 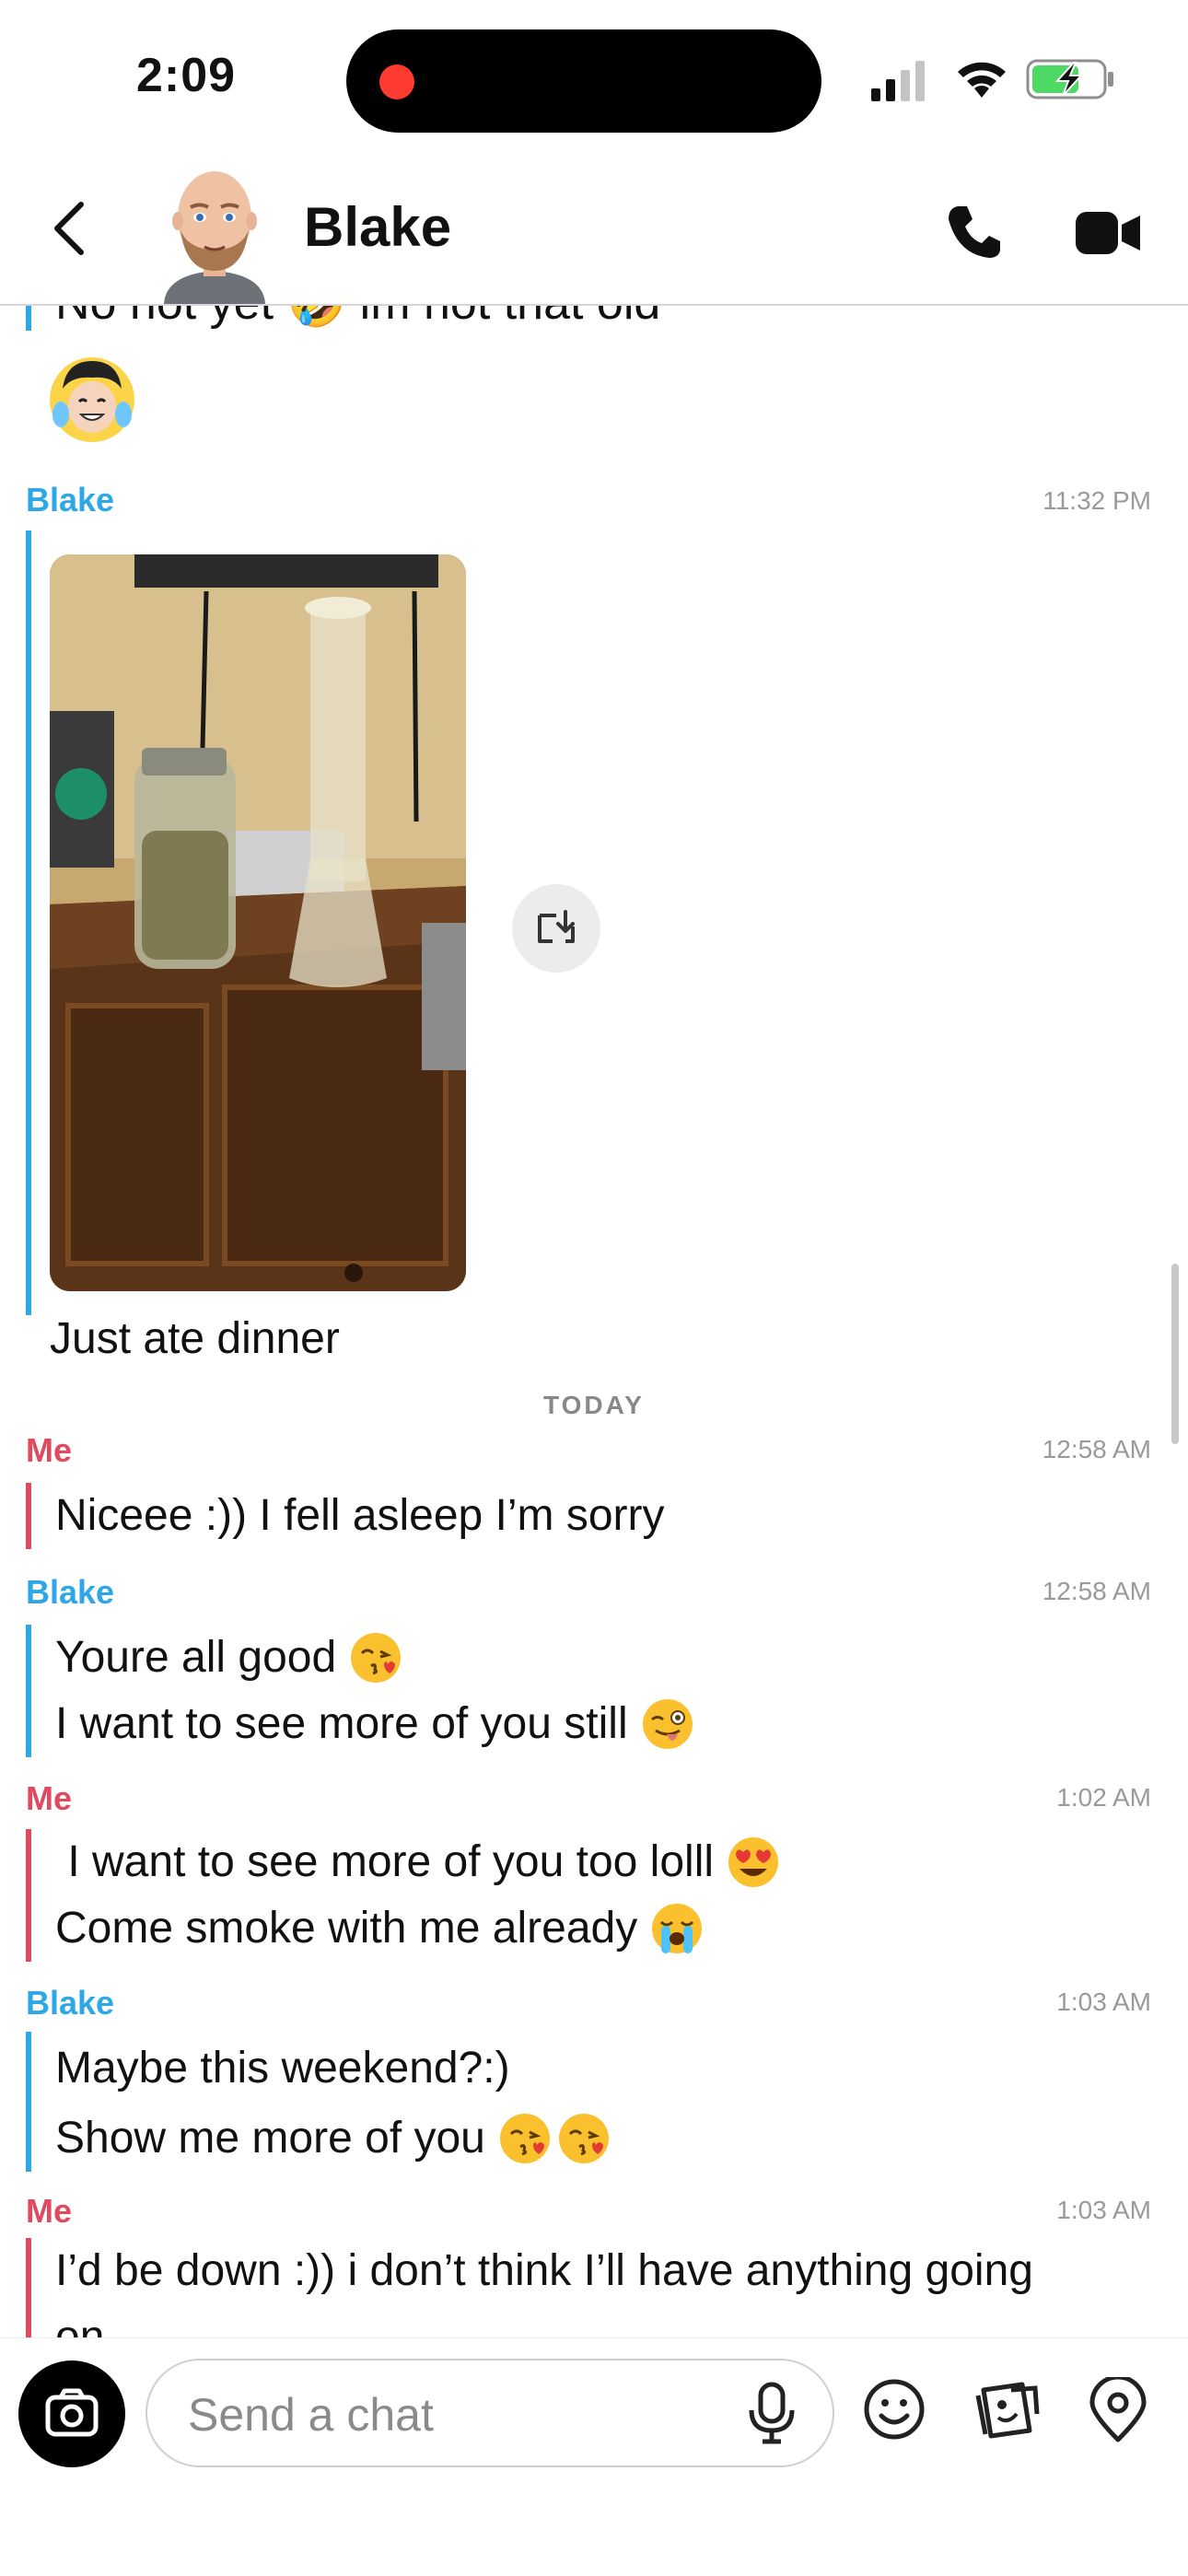 I want to click on camera-button, so click(x=71, y=2413).